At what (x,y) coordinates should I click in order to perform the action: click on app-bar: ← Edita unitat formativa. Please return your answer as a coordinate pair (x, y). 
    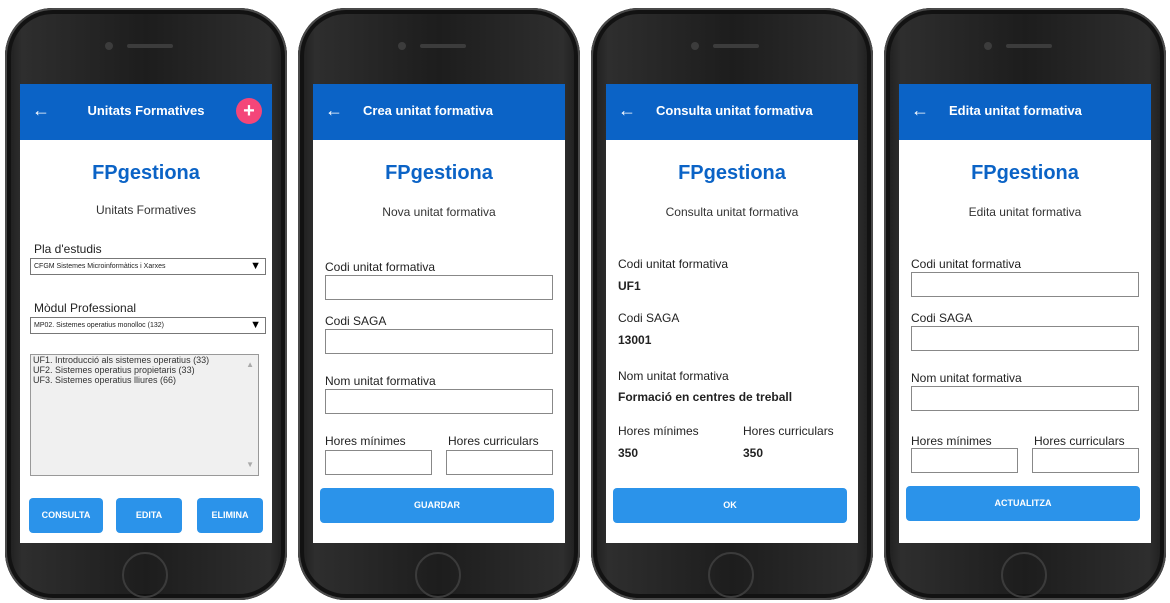
    Looking at the image, I should click on (1025, 112).